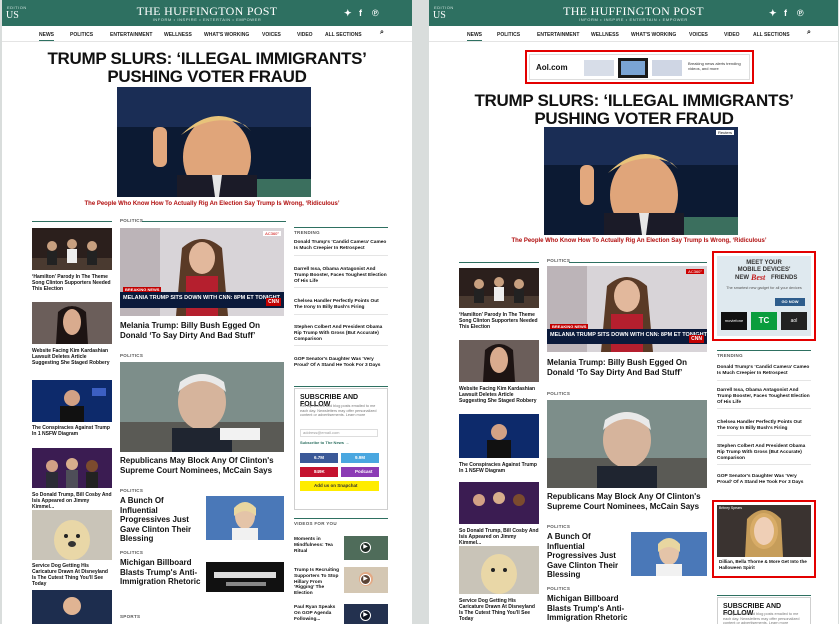 This screenshot has height=624, width=839. Describe the element at coordinates (360, 458) in the screenshot. I see `twitter-follow-button: 9.9M` at that location.